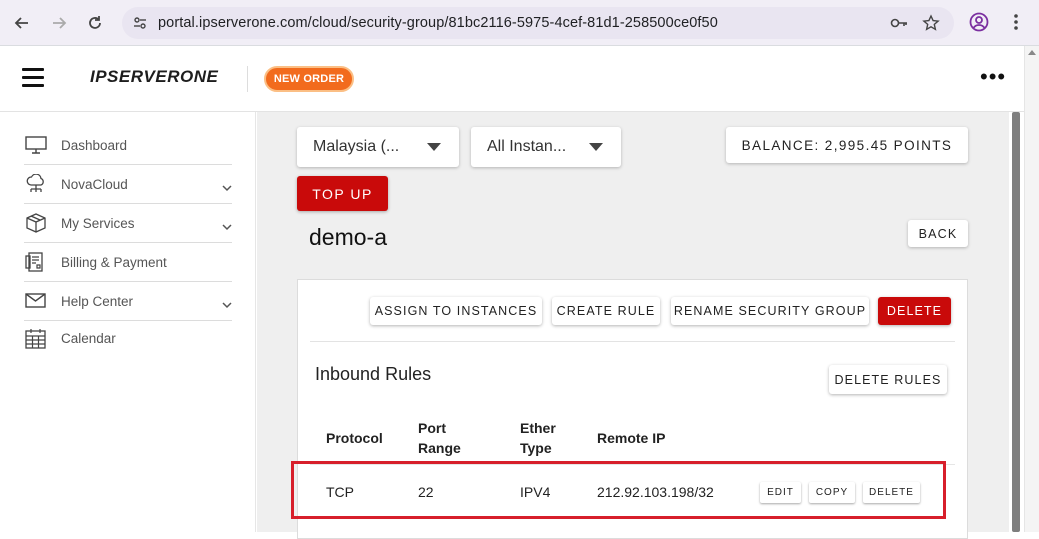 Image resolution: width=1039 pixels, height=539 pixels. What do you see at coordinates (342, 193) in the screenshot?
I see `top-up-button: TOP UP` at bounding box center [342, 193].